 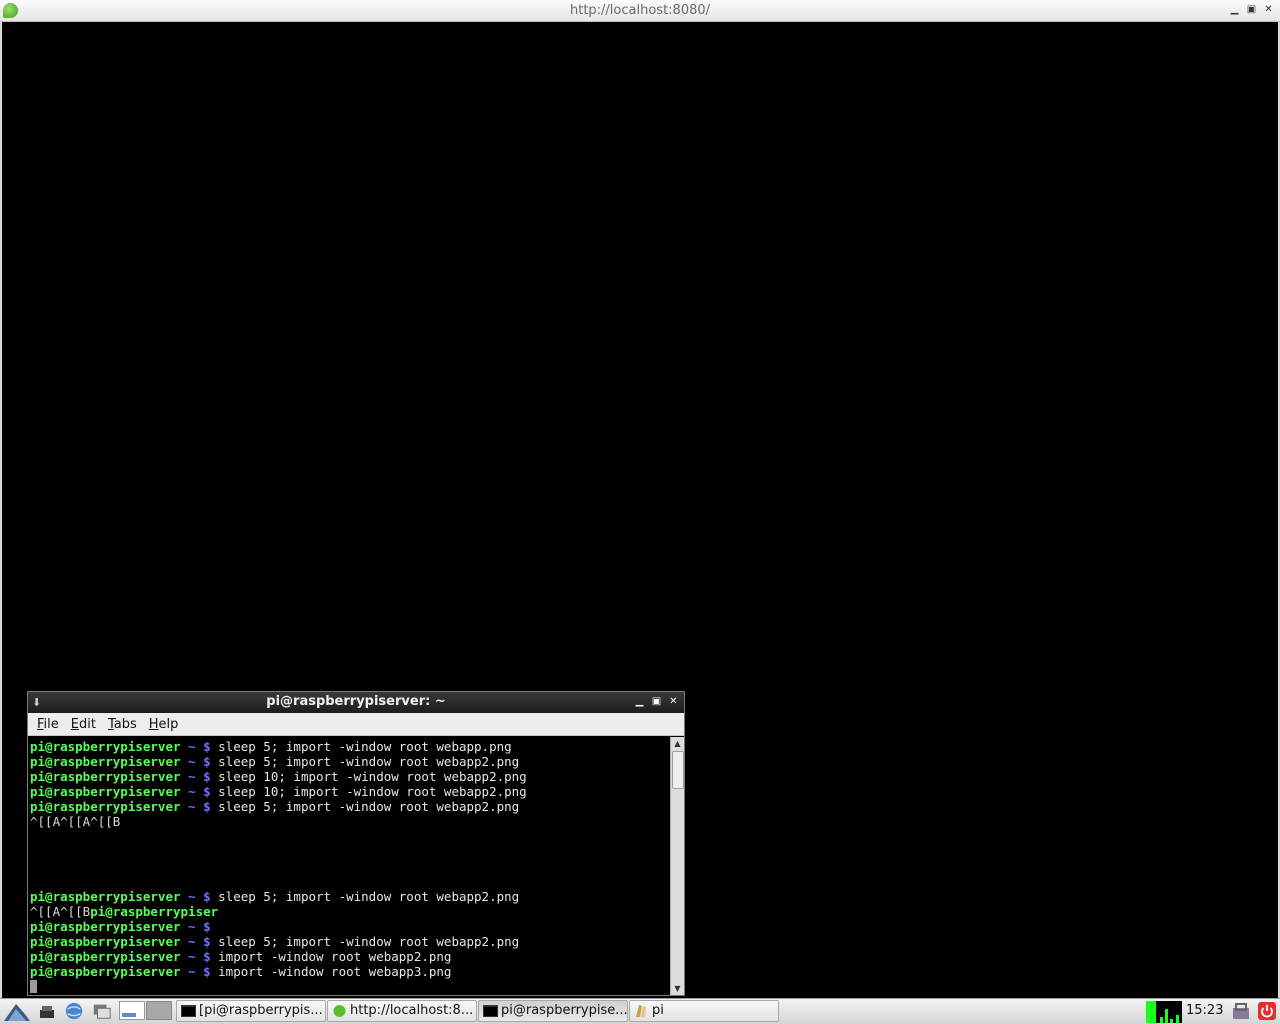 What do you see at coordinates (17, 1012) in the screenshot?
I see `start-menu-icon` at bounding box center [17, 1012].